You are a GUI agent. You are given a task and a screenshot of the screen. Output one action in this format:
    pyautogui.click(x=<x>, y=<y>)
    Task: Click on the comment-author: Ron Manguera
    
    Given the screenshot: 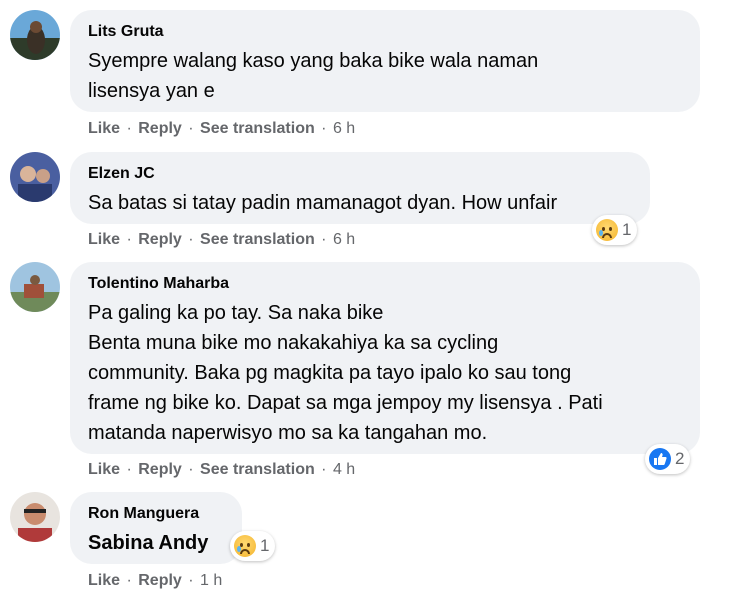 What is the action you would take?
    pyautogui.click(x=156, y=514)
    